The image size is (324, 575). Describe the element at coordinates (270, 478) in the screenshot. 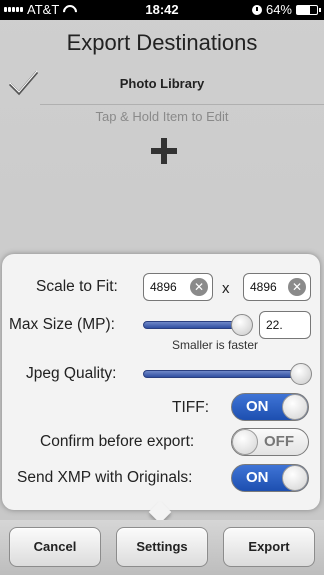

I see `send-xmp-toggle: ON` at that location.